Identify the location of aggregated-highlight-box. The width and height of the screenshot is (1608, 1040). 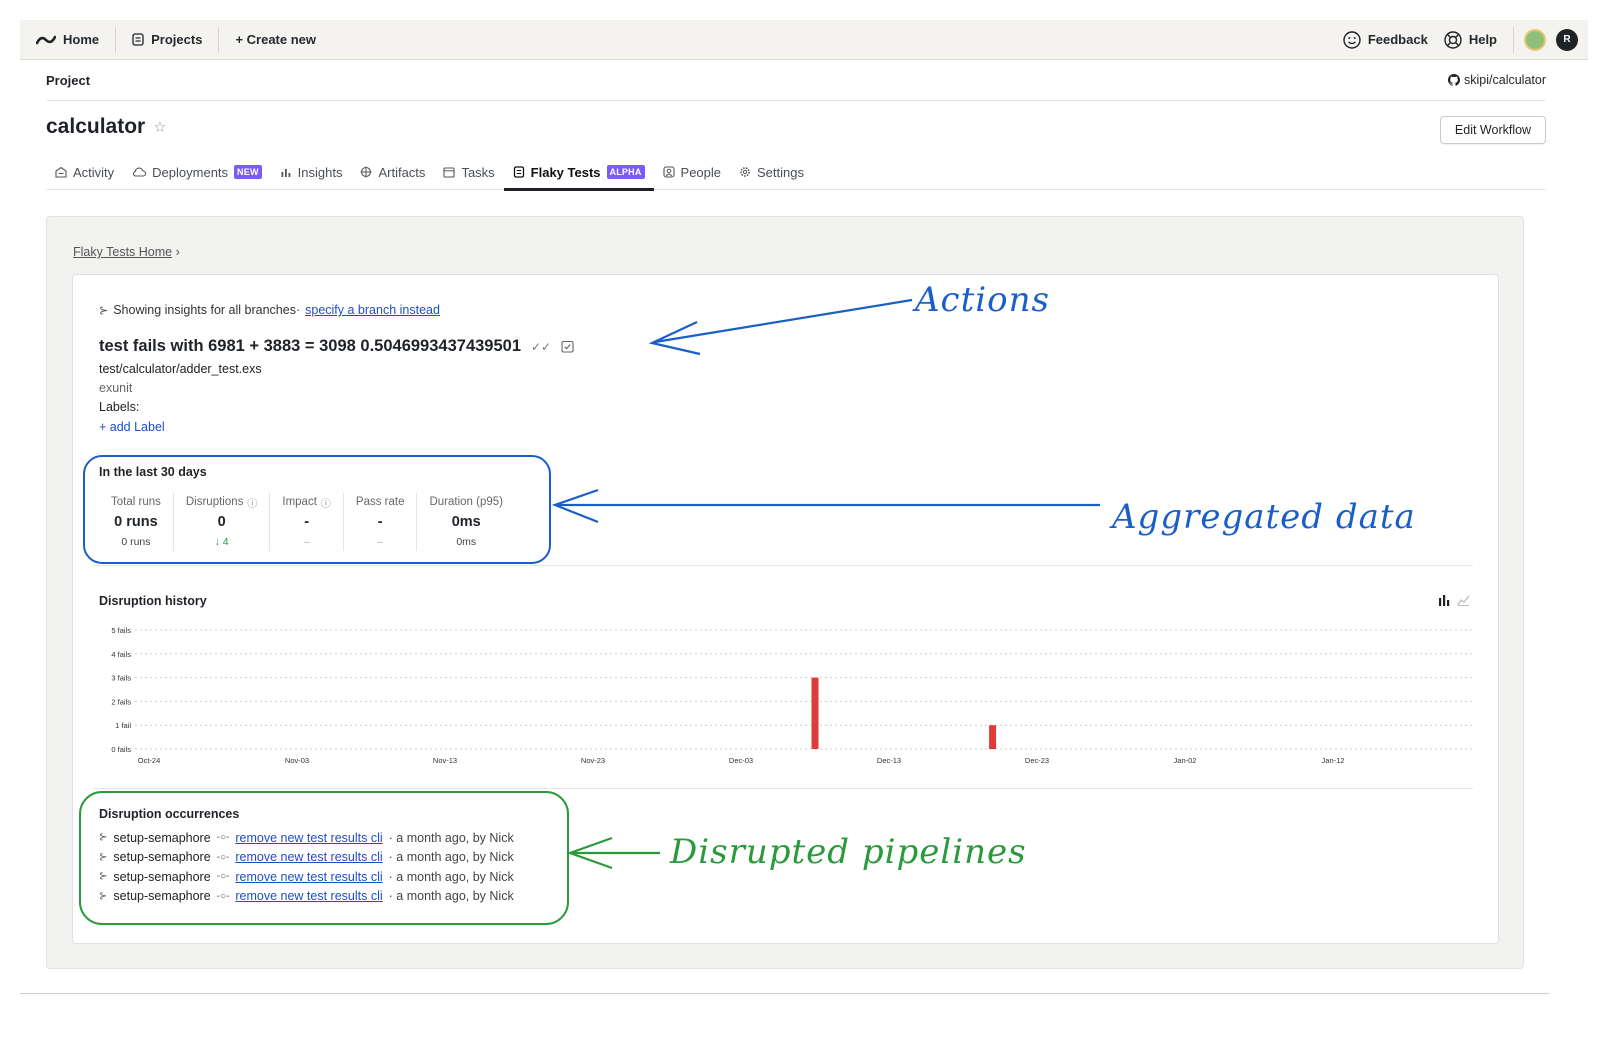
(317, 509).